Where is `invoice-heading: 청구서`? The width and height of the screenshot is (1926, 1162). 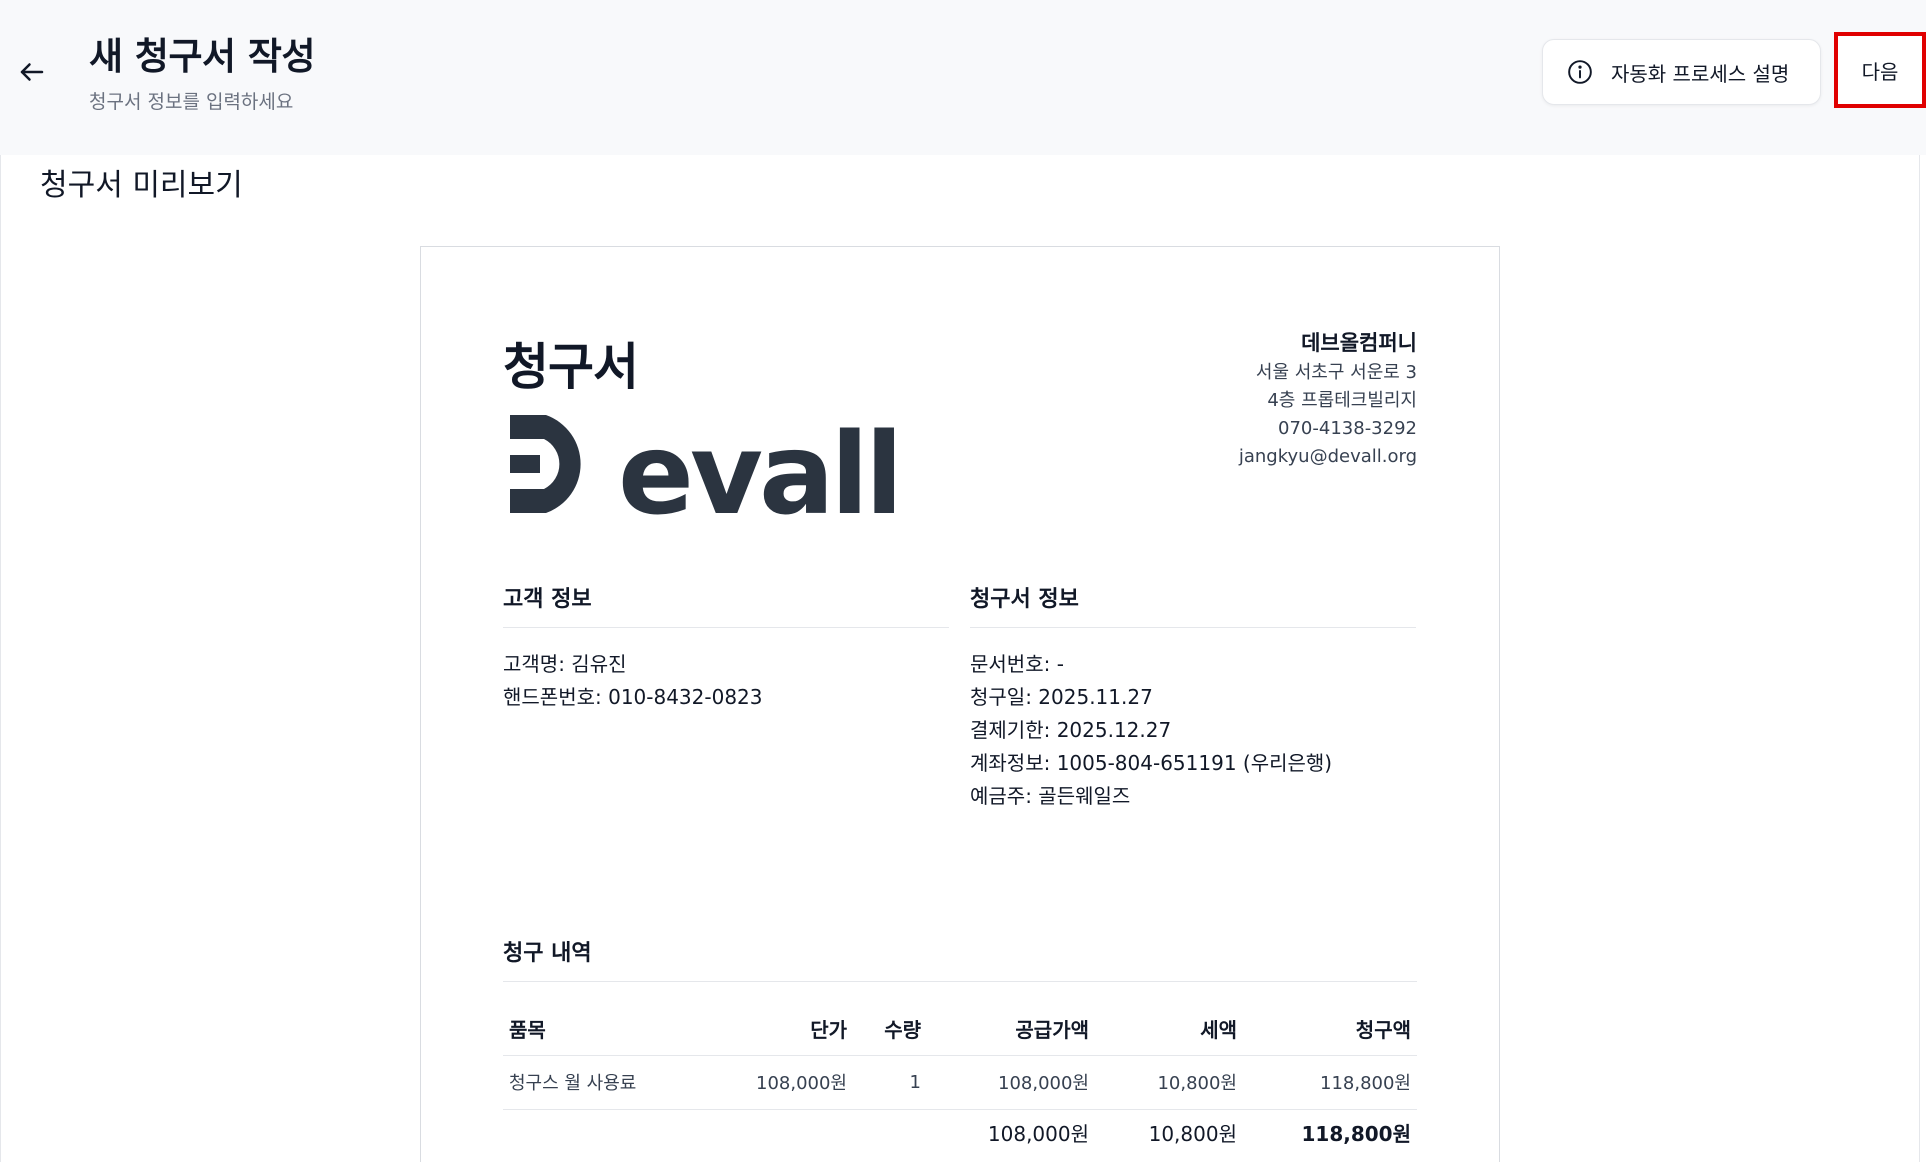
invoice-heading: 청구서 is located at coordinates (571, 367).